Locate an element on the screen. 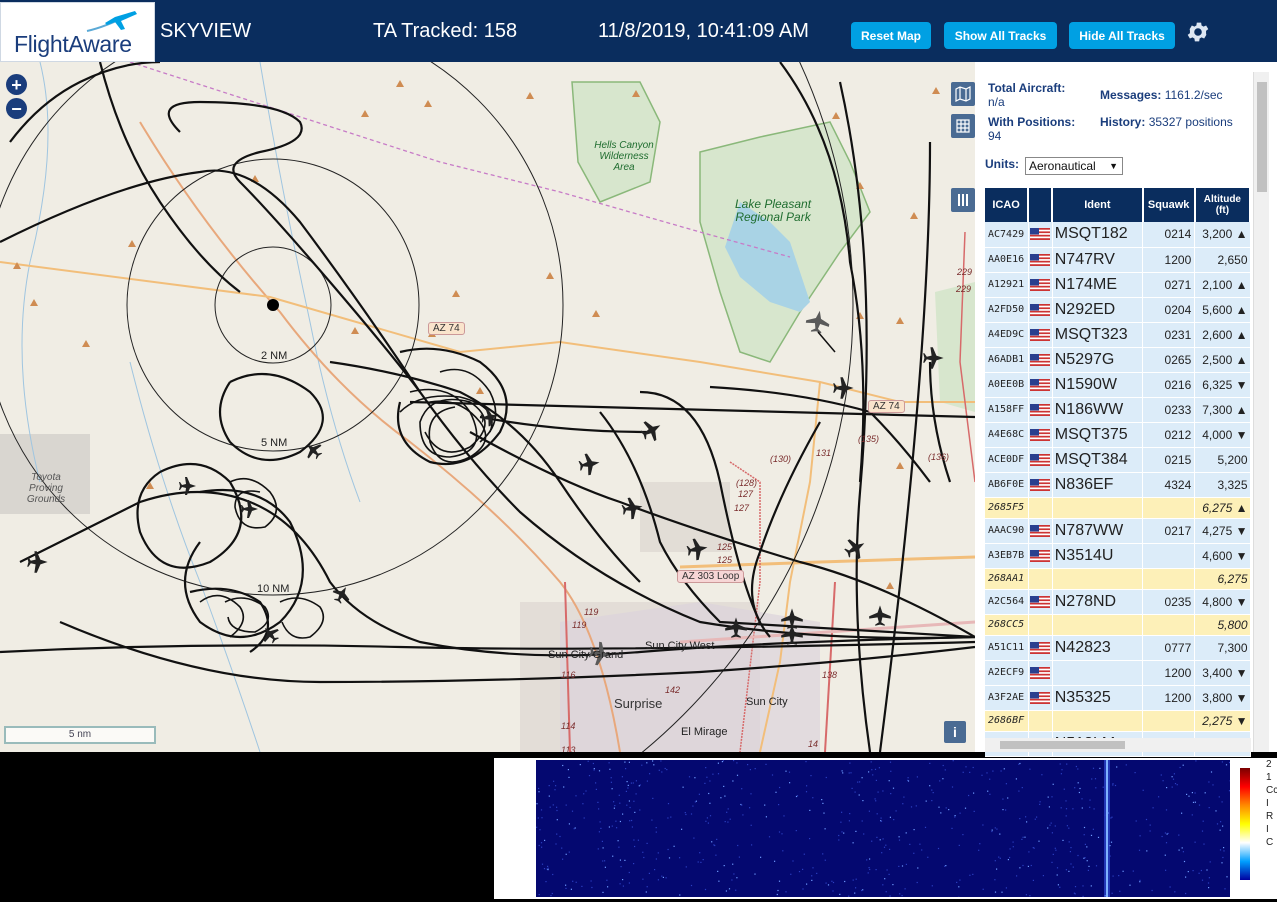  cell-icao: A51C11 is located at coordinates (1006, 647).